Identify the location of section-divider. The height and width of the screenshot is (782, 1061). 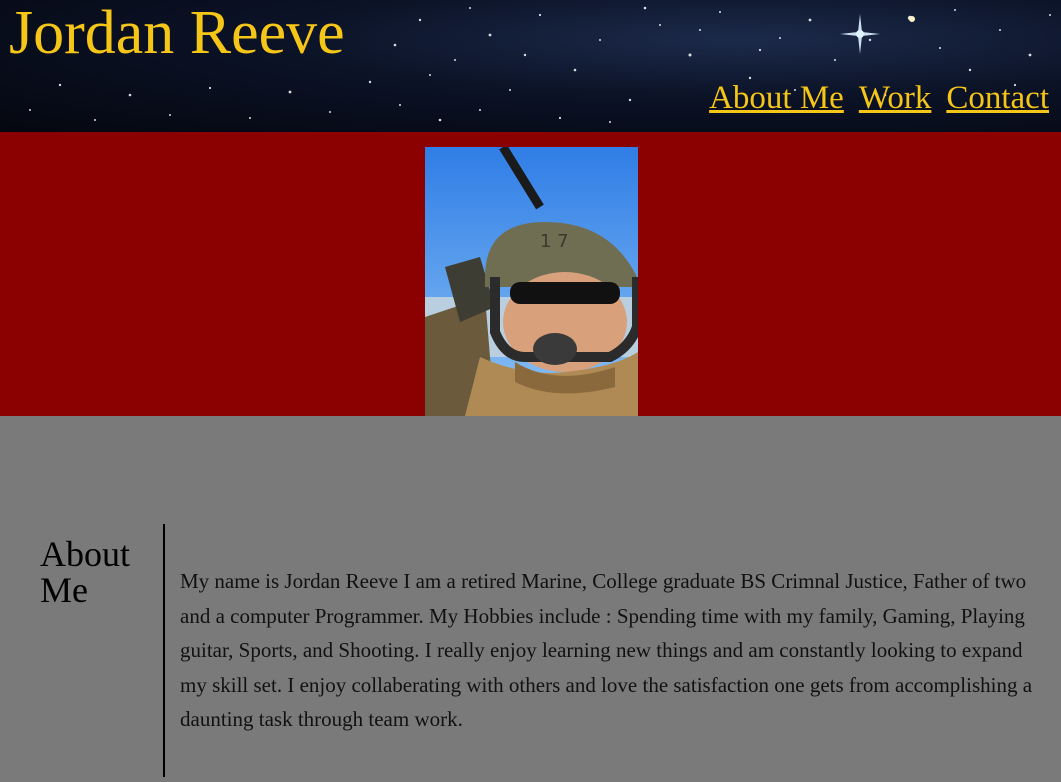
(164, 650).